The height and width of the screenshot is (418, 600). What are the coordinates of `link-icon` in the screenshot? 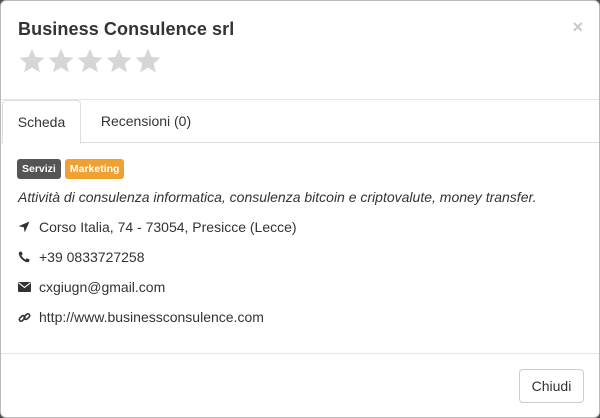 It's located at (24, 317).